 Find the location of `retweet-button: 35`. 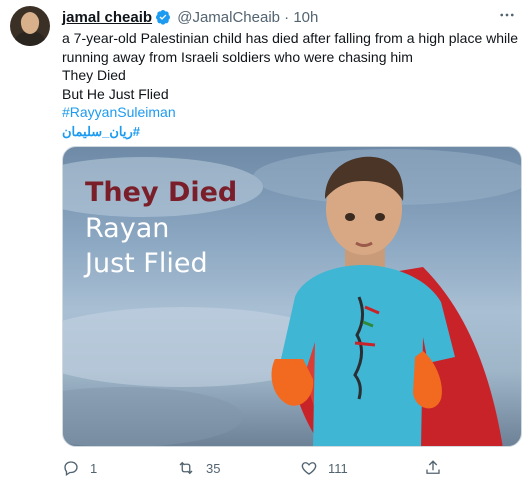

retweet-button: 35 is located at coordinates (198, 468).